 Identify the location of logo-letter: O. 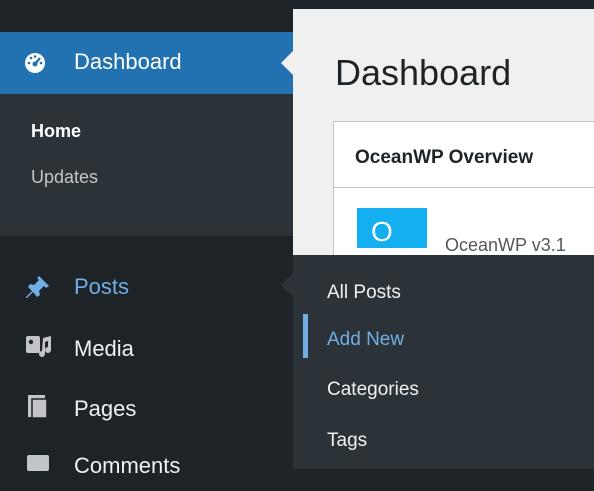
(382, 231).